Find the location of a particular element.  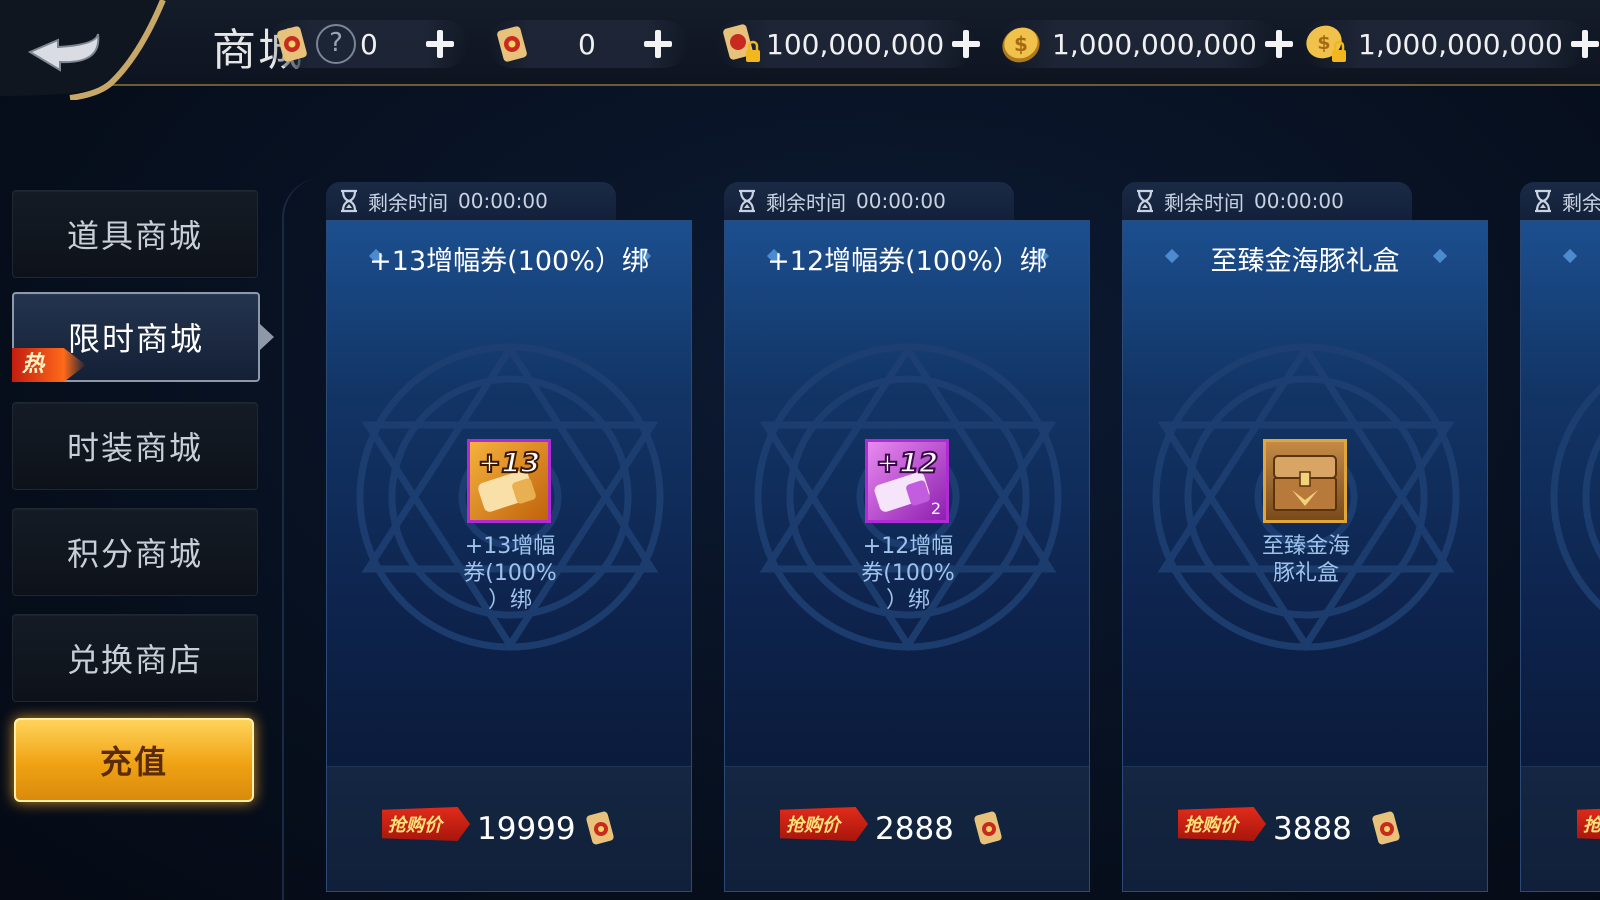

card-footer: 抢购价 19999 is located at coordinates (509, 828).